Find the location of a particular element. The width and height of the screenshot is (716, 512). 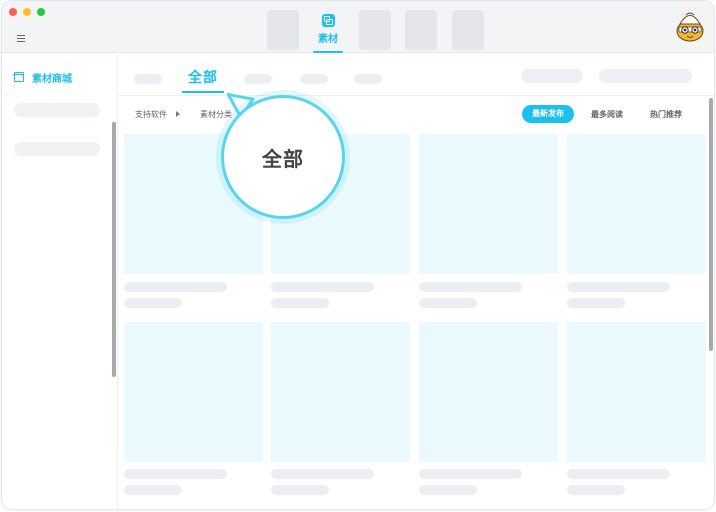

close-window-button is located at coordinates (13, 12).